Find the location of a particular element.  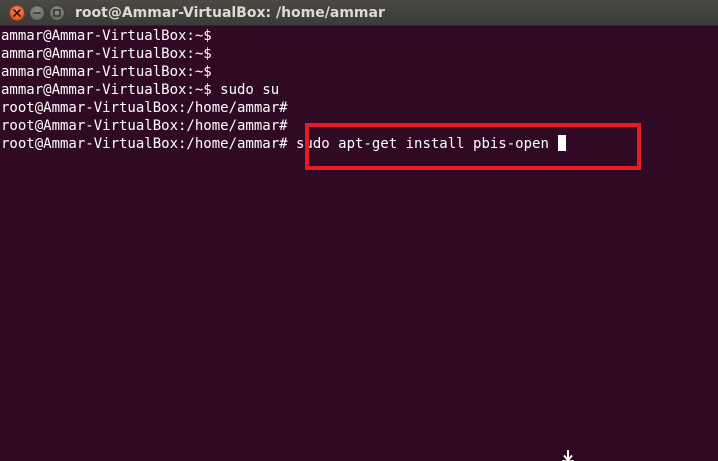

minimize-icon is located at coordinates (37, 13).